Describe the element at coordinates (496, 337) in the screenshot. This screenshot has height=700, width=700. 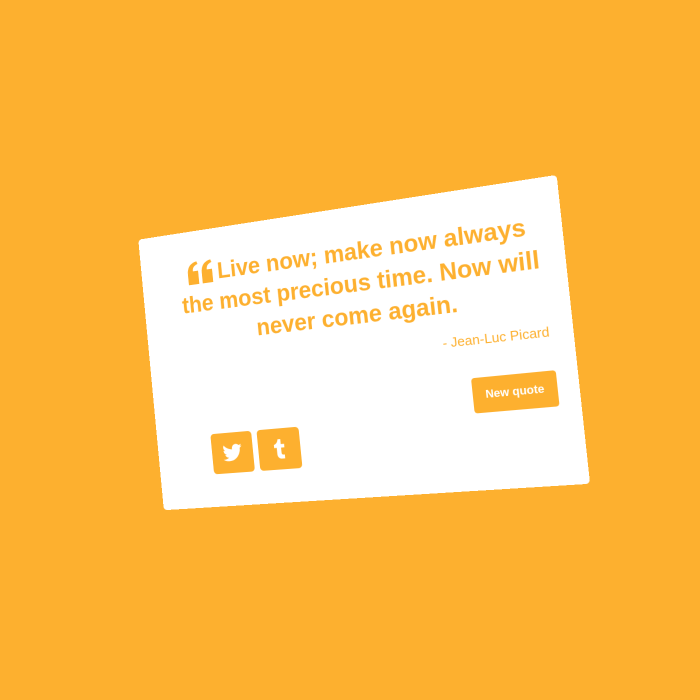
I see `quote-author: - Jean-Luc Picard` at that location.